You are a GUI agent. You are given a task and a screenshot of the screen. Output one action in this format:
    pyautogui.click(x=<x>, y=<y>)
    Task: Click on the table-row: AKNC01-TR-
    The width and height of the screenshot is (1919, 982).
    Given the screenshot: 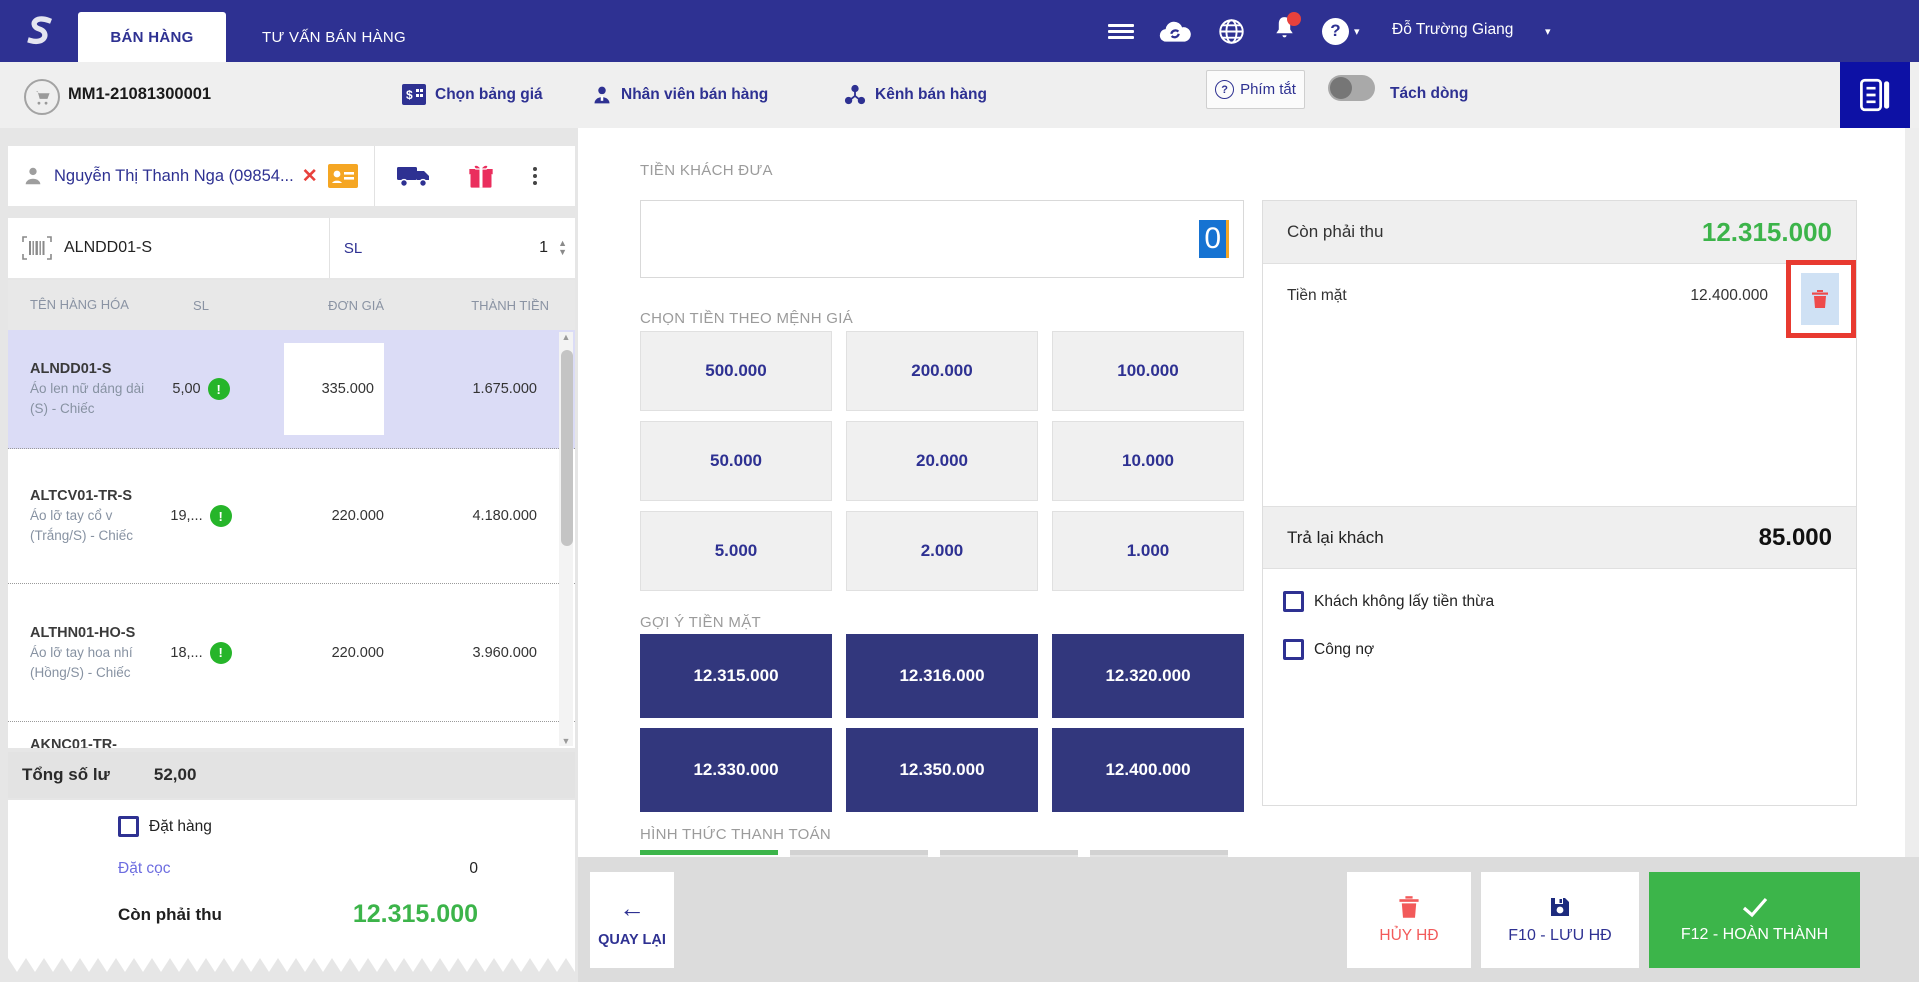 What is the action you would take?
    pyautogui.click(x=291, y=735)
    